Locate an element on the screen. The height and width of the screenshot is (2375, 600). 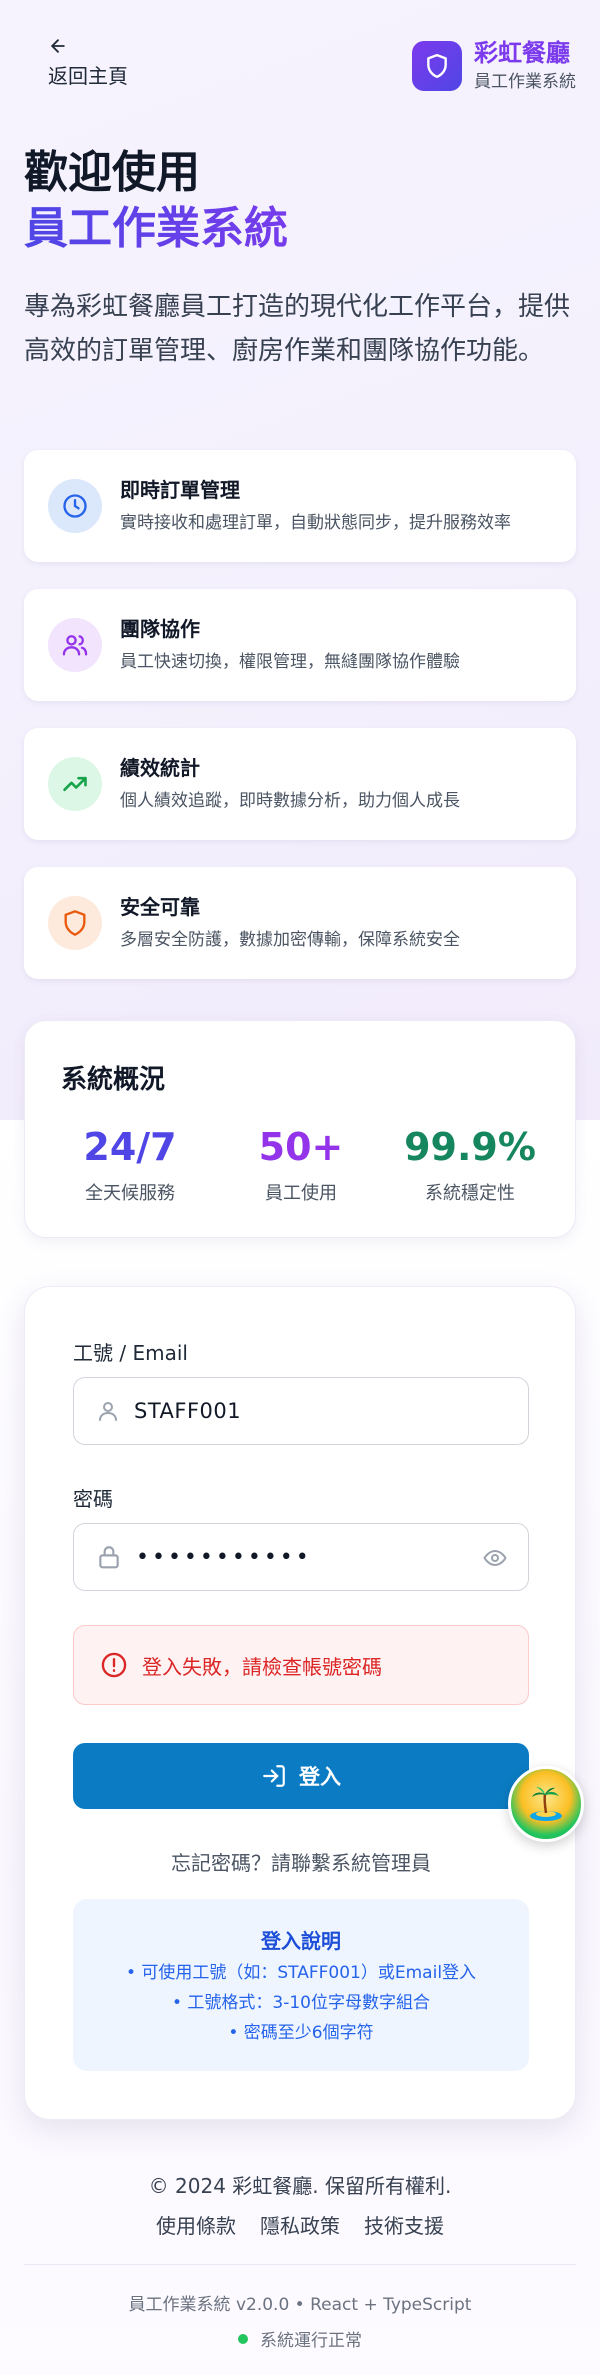
feature-title: 績效統計 is located at coordinates (160, 768).